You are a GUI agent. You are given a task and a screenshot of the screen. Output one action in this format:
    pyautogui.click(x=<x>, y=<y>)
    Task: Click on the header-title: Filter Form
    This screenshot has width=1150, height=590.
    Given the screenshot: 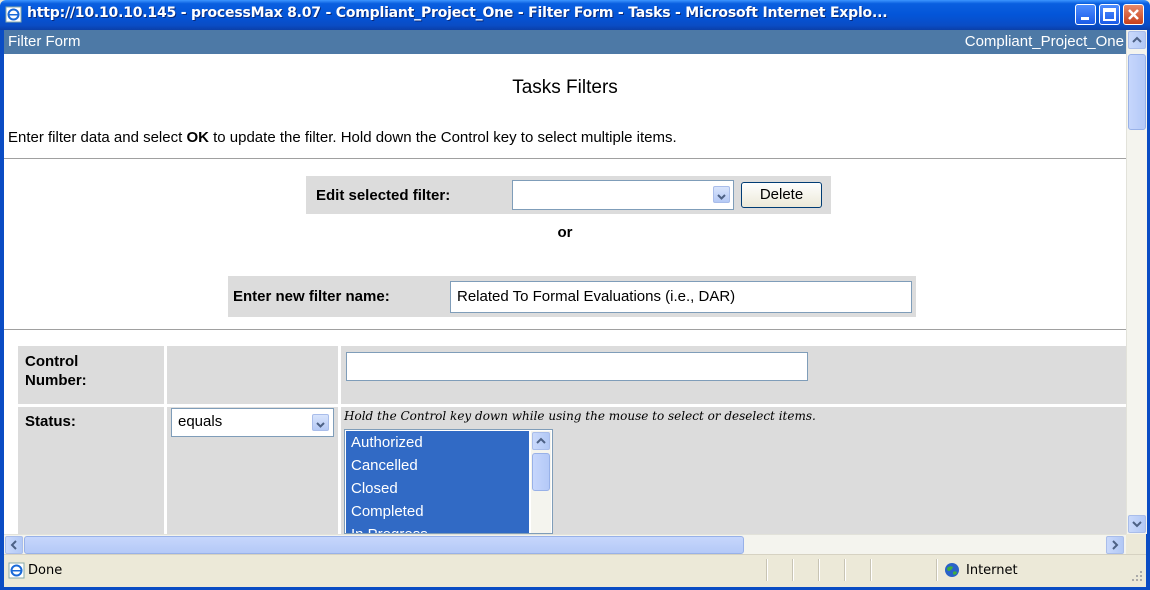 What is the action you would take?
    pyautogui.click(x=44, y=41)
    